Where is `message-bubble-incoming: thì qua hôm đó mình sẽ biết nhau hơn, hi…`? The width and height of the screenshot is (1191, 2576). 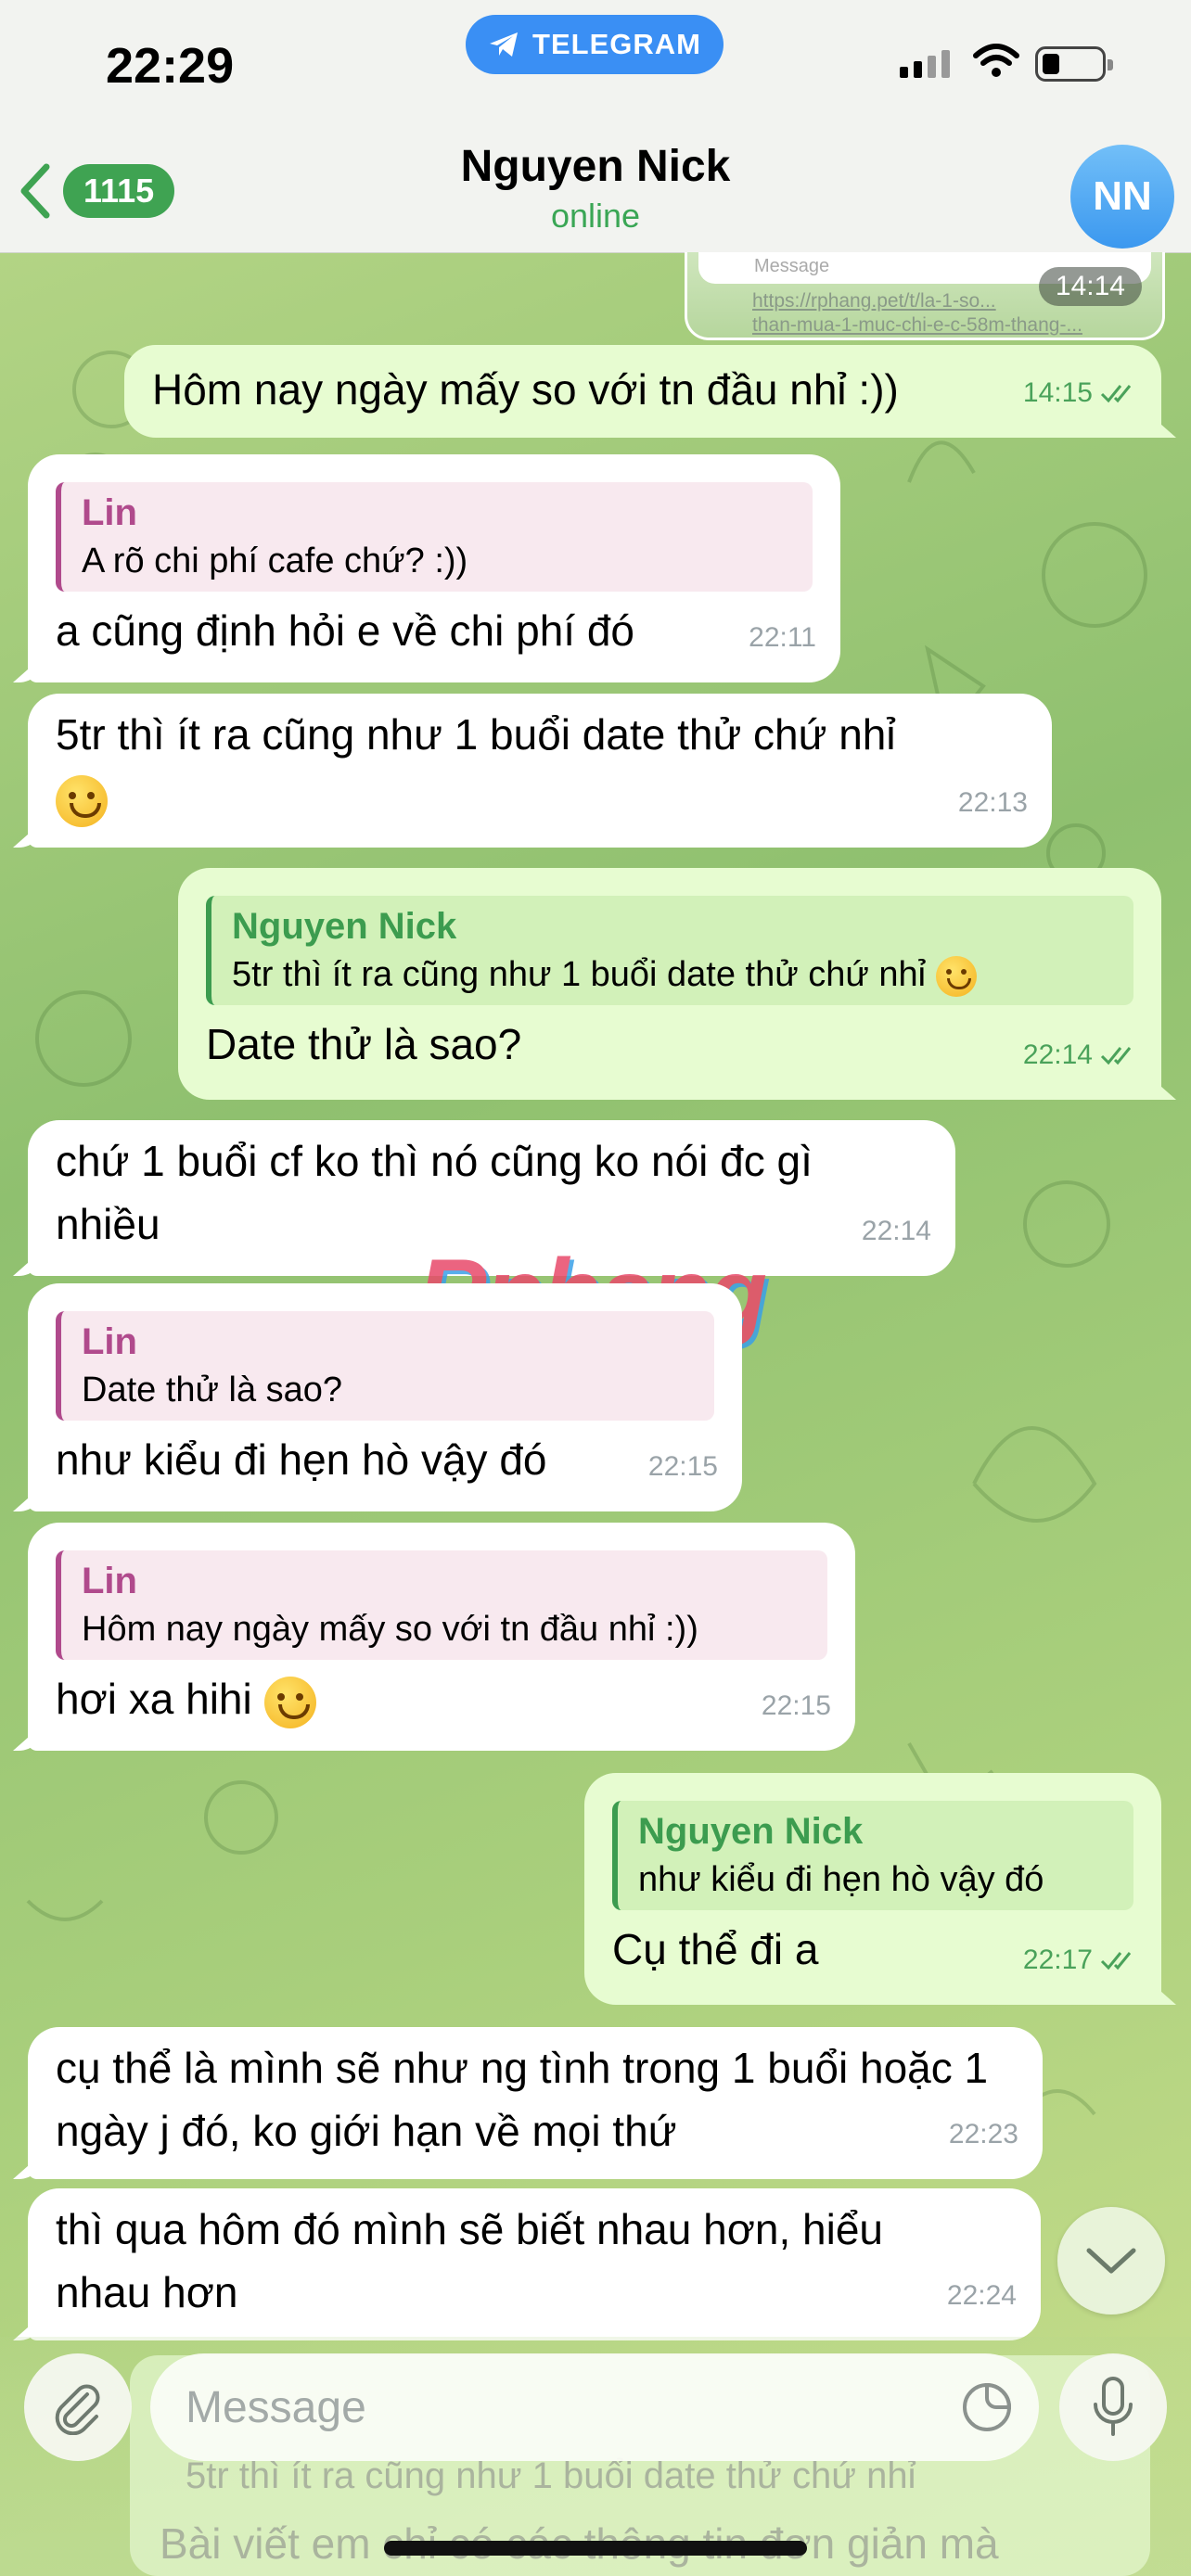 message-bubble-incoming: thì qua hôm đó mình sẽ biết nhau hơn, hi… is located at coordinates (534, 2264).